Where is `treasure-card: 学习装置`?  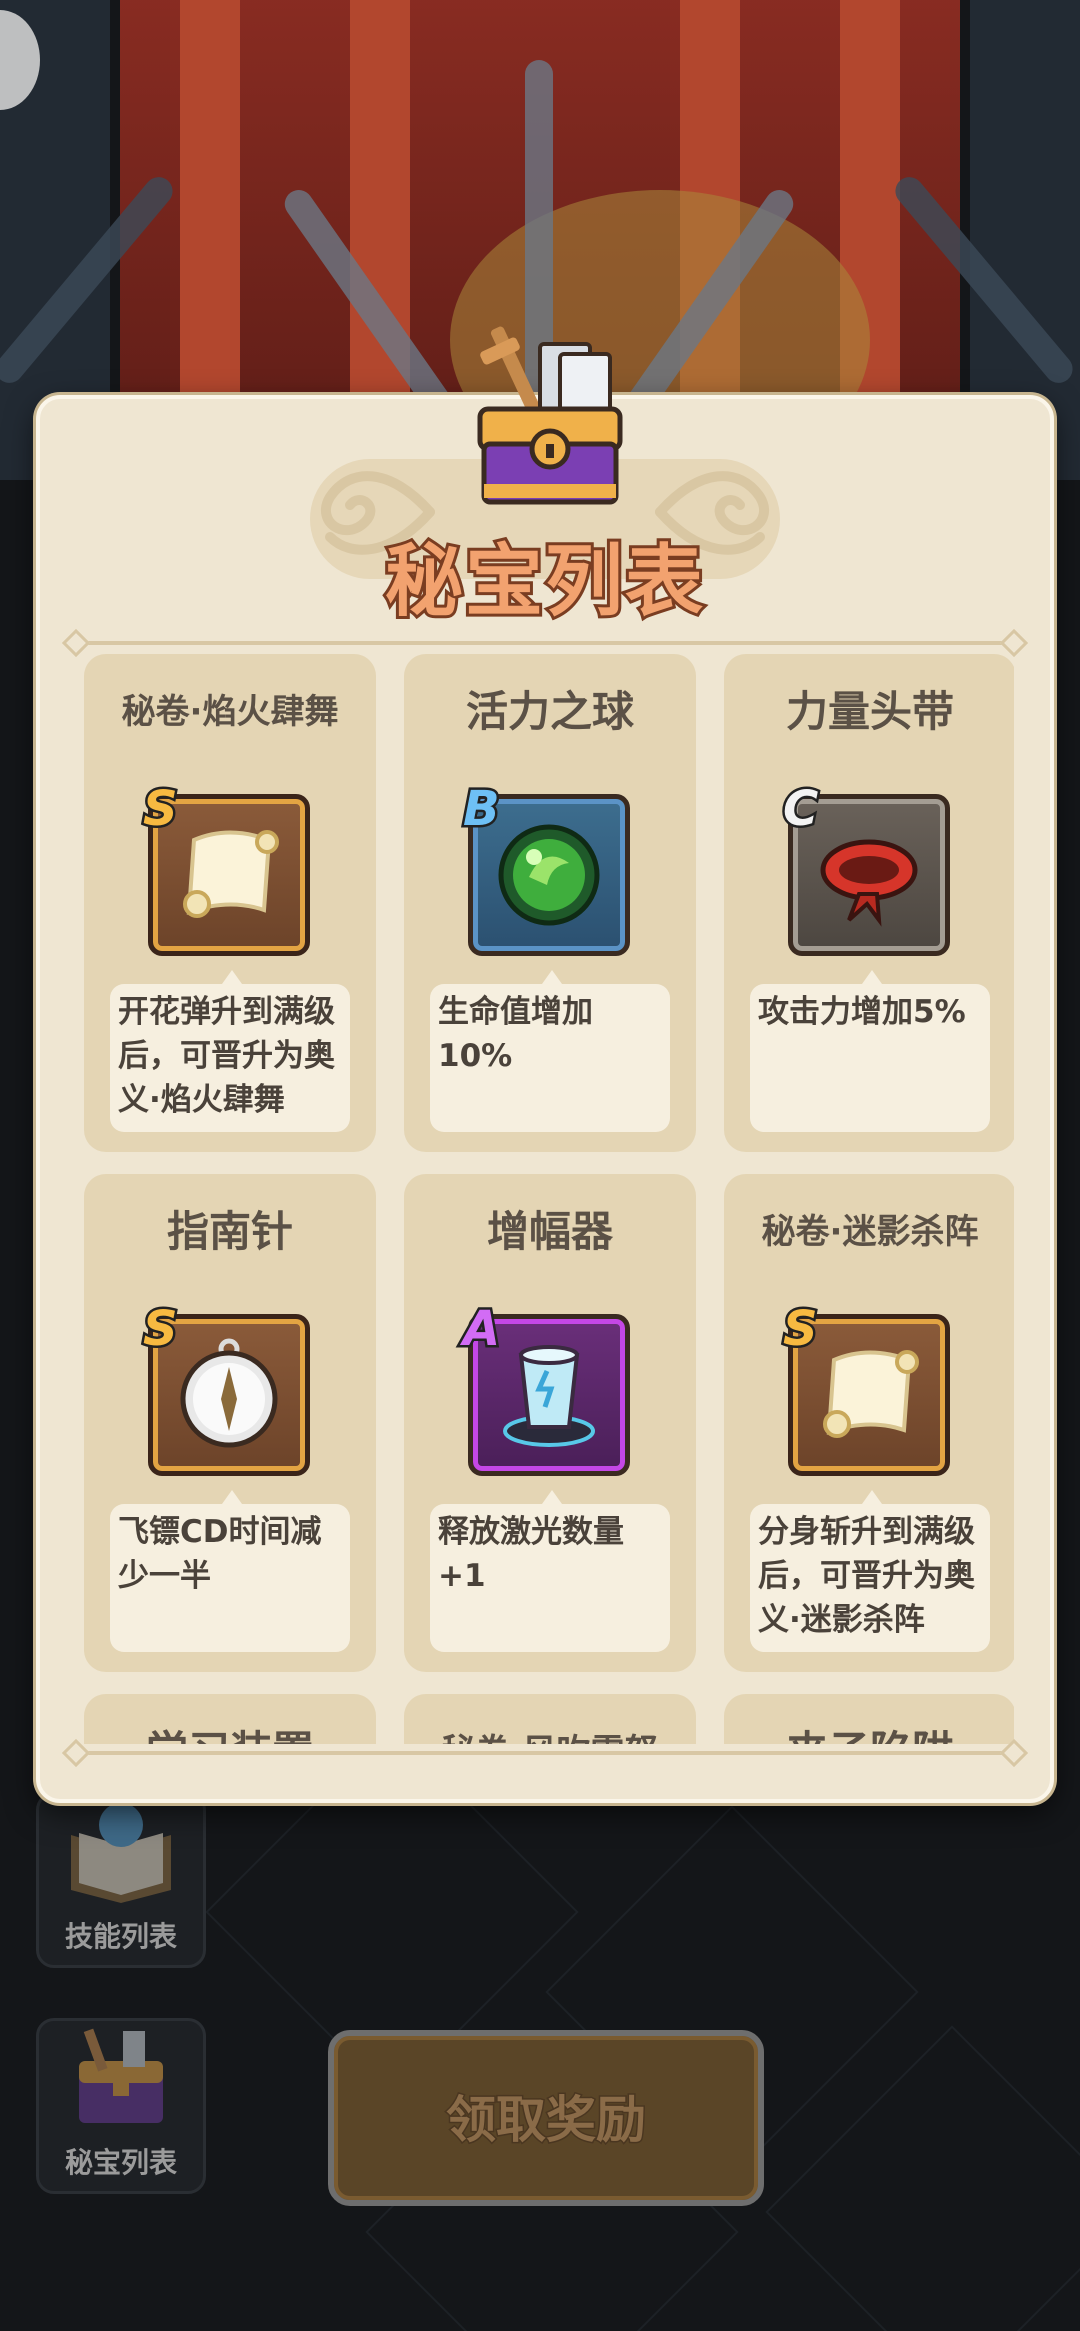 treasure-card: 学习装置 is located at coordinates (230, 1719).